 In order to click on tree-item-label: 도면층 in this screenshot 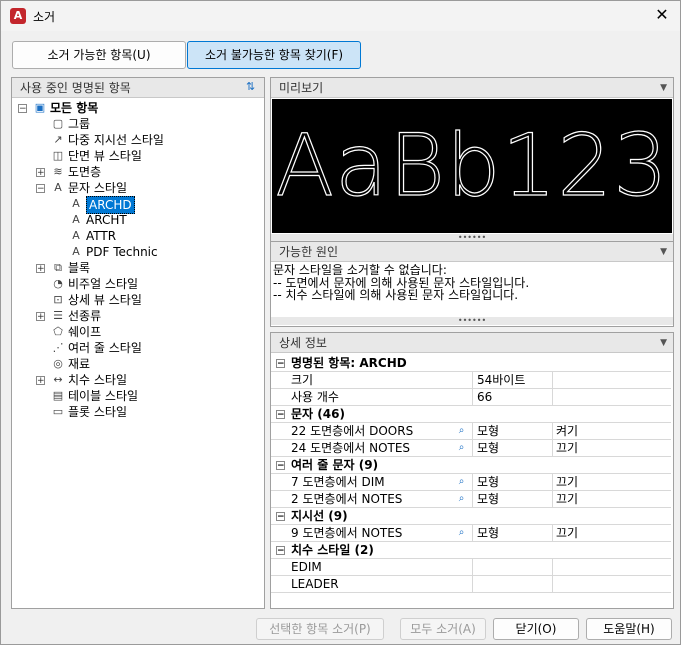, I will do `click(85, 172)`.